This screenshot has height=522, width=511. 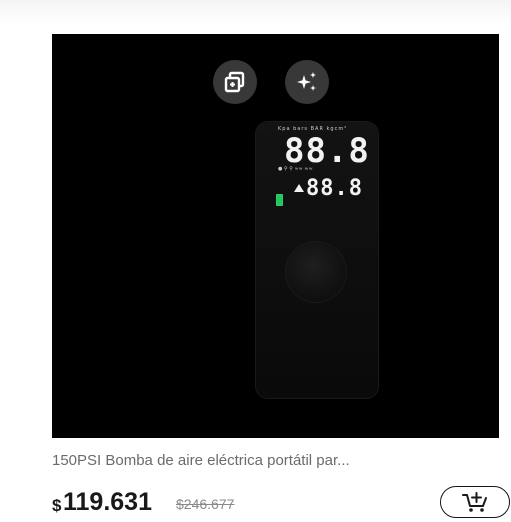 I want to click on similar-items-icon, so click(x=234, y=82).